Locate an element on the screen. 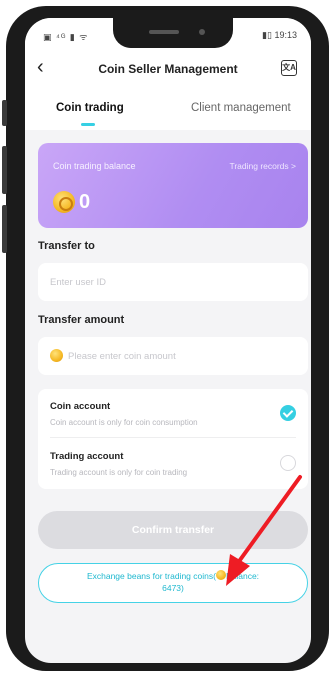 This screenshot has width=335, height=675. translate-icon: 文A is located at coordinates (289, 68).